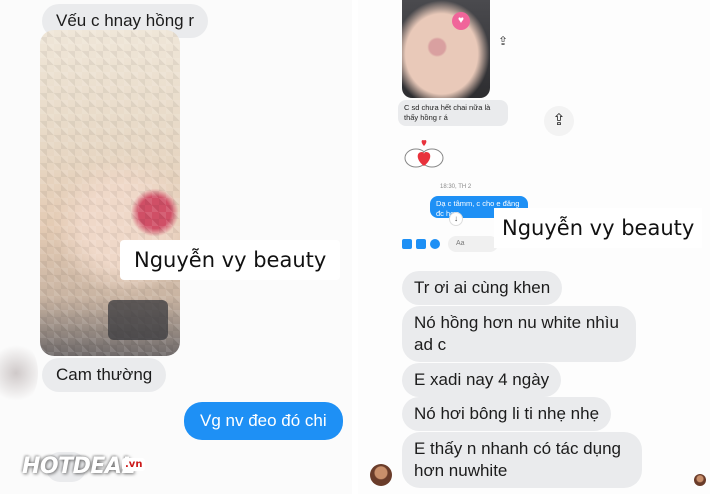 The image size is (710, 494). What do you see at coordinates (507, 414) in the screenshot?
I see `incoming-message: Nó hơi bông li ti nhẹ nhẹ` at bounding box center [507, 414].